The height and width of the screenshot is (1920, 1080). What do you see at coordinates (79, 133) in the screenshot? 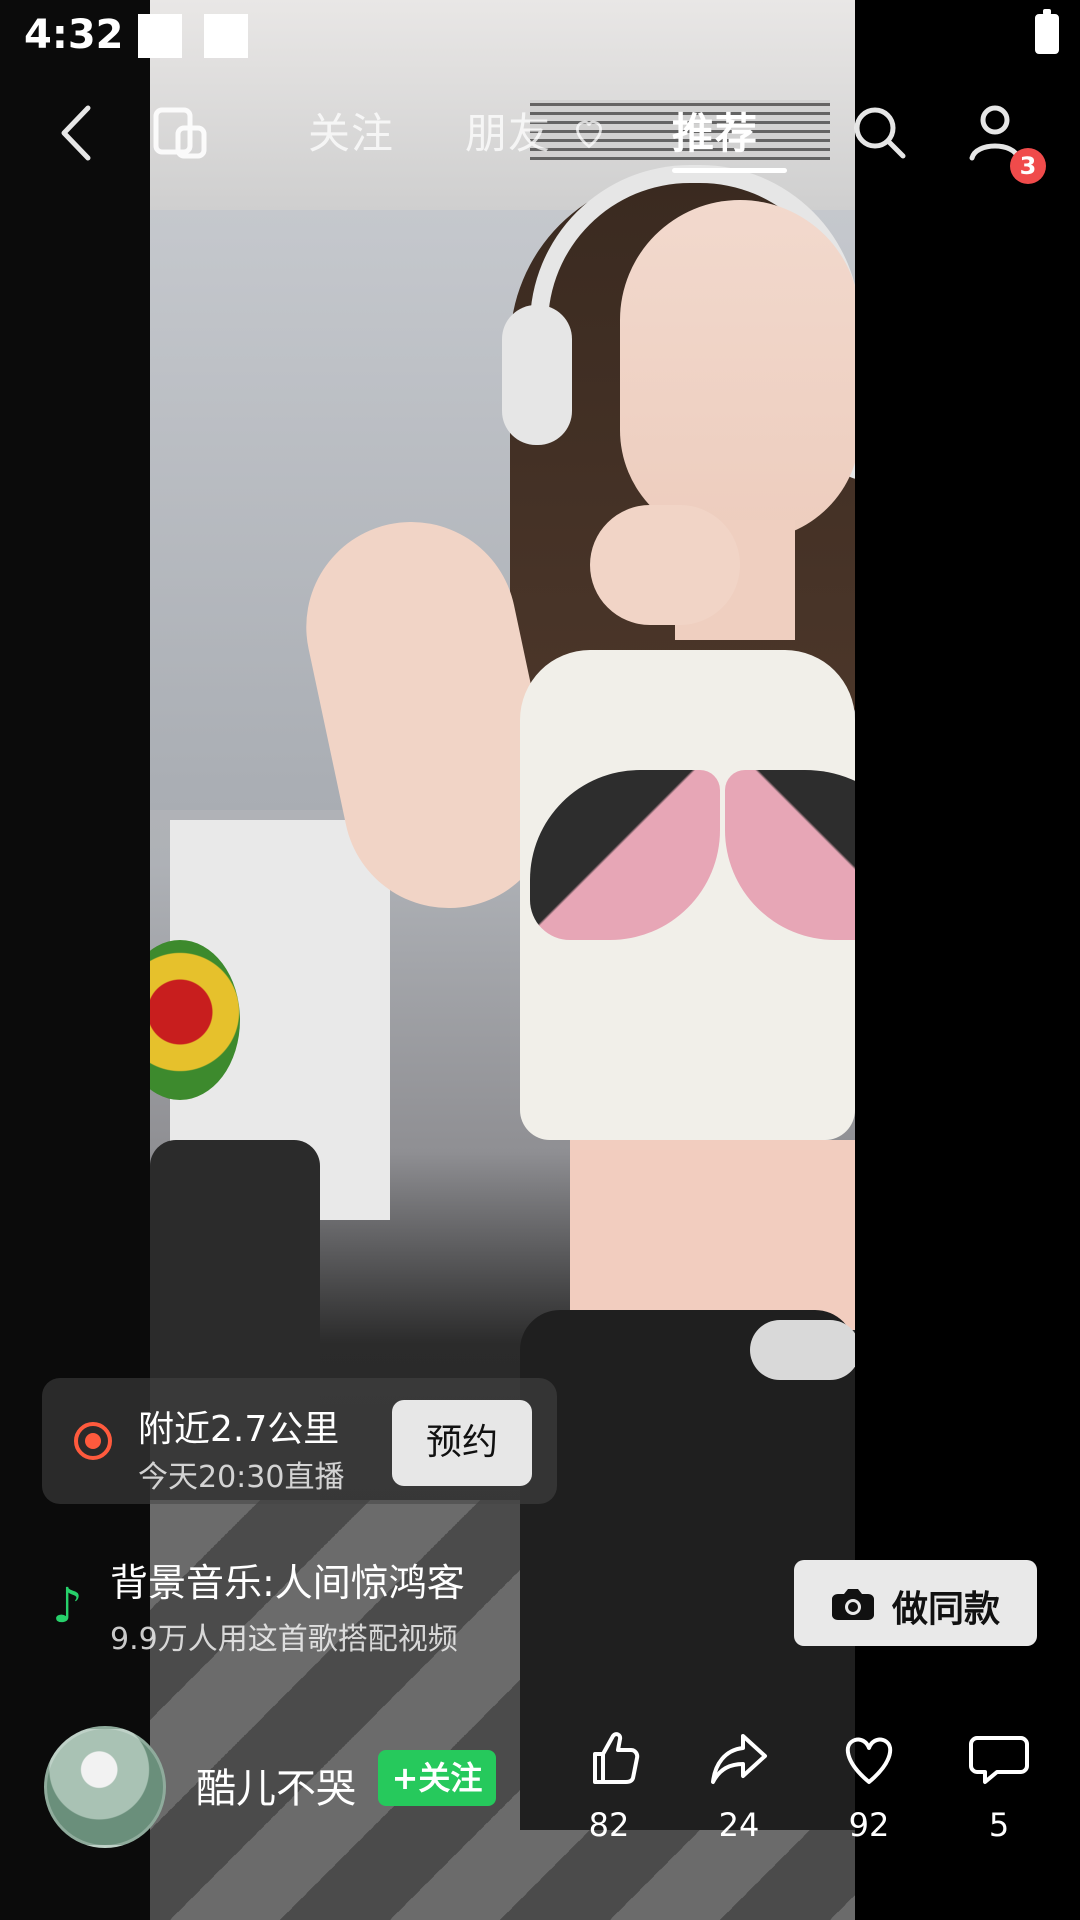
I see `back-icon` at bounding box center [79, 133].